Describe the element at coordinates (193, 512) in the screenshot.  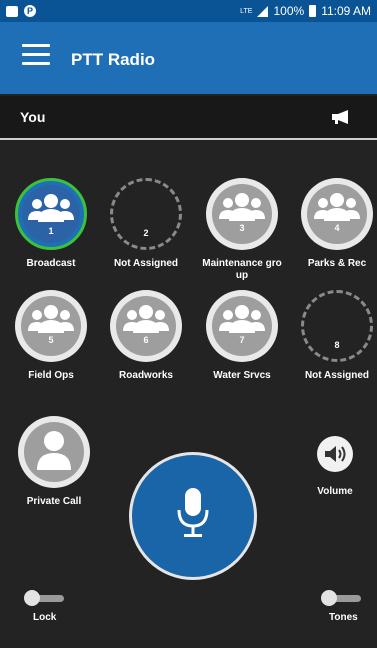
I see `microphone-icon` at that location.